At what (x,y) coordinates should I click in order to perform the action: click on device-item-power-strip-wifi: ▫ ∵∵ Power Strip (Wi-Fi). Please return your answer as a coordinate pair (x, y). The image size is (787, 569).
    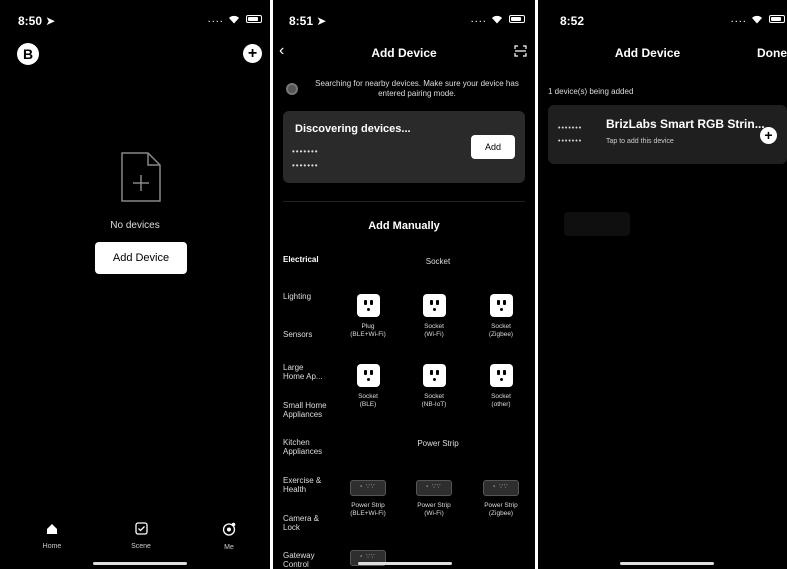
    Looking at the image, I should click on (434, 499).